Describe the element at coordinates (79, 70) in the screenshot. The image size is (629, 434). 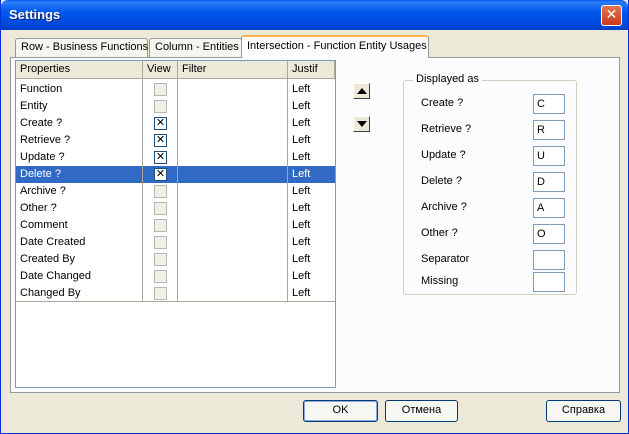
I see `column-header-properties: Properties` at that location.